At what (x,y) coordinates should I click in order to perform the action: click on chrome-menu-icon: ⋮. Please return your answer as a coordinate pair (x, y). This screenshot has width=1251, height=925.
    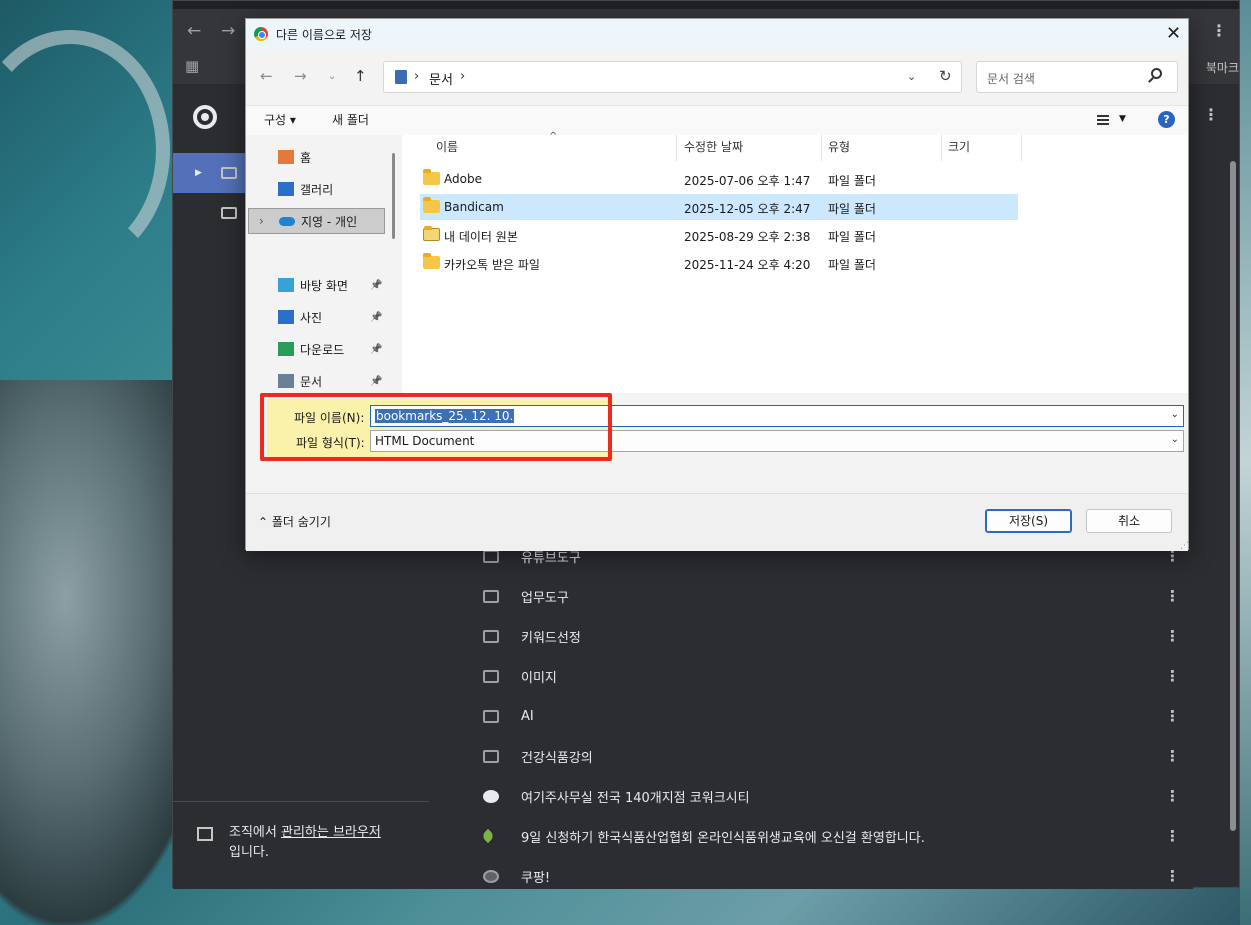
    Looking at the image, I should click on (1219, 30).